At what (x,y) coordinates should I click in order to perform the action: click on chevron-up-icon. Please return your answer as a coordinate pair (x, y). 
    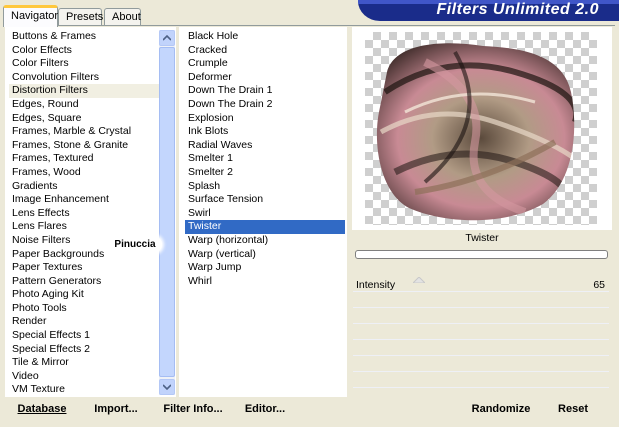
    Looking at the image, I should click on (167, 38).